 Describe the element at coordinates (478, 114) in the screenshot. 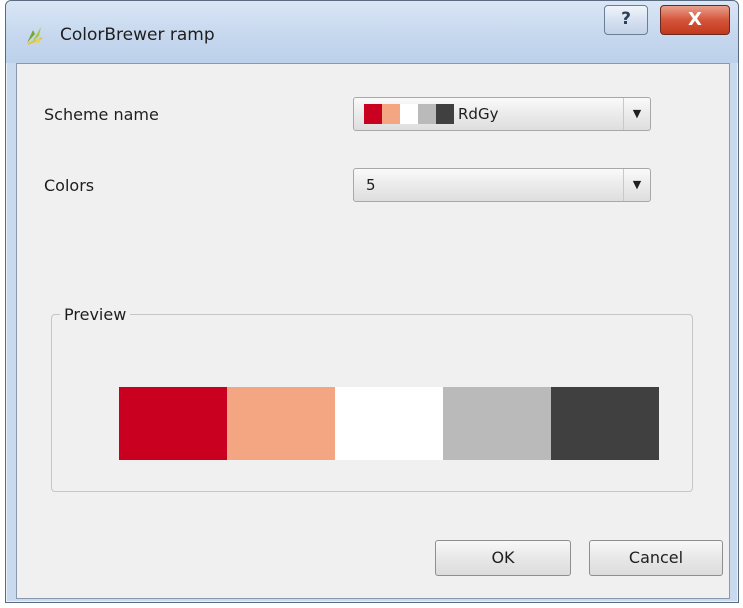

I see `scheme-name-value: RdGy` at that location.